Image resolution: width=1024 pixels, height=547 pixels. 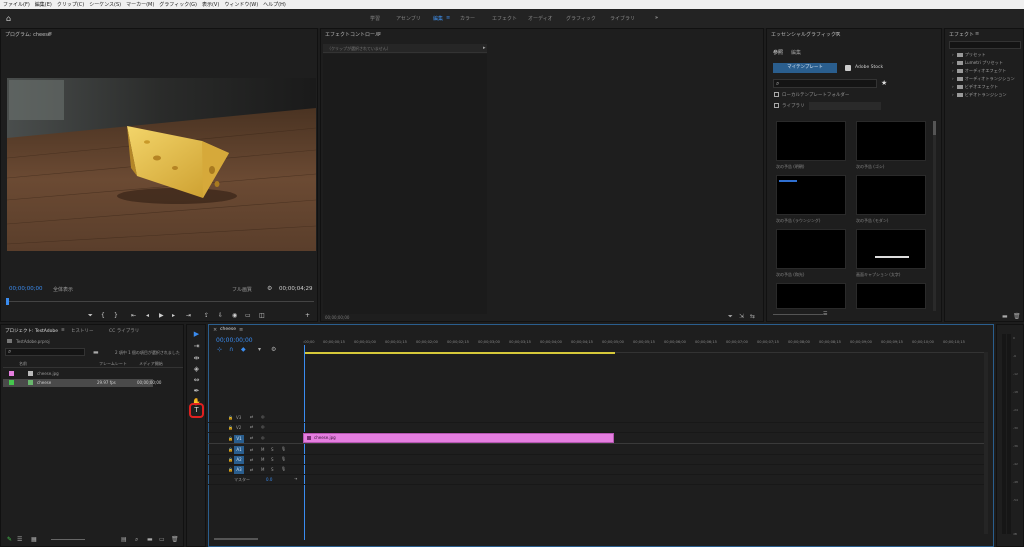 What do you see at coordinates (82, 331) in the screenshot?
I see `tab-history: ヒストリー` at bounding box center [82, 331].